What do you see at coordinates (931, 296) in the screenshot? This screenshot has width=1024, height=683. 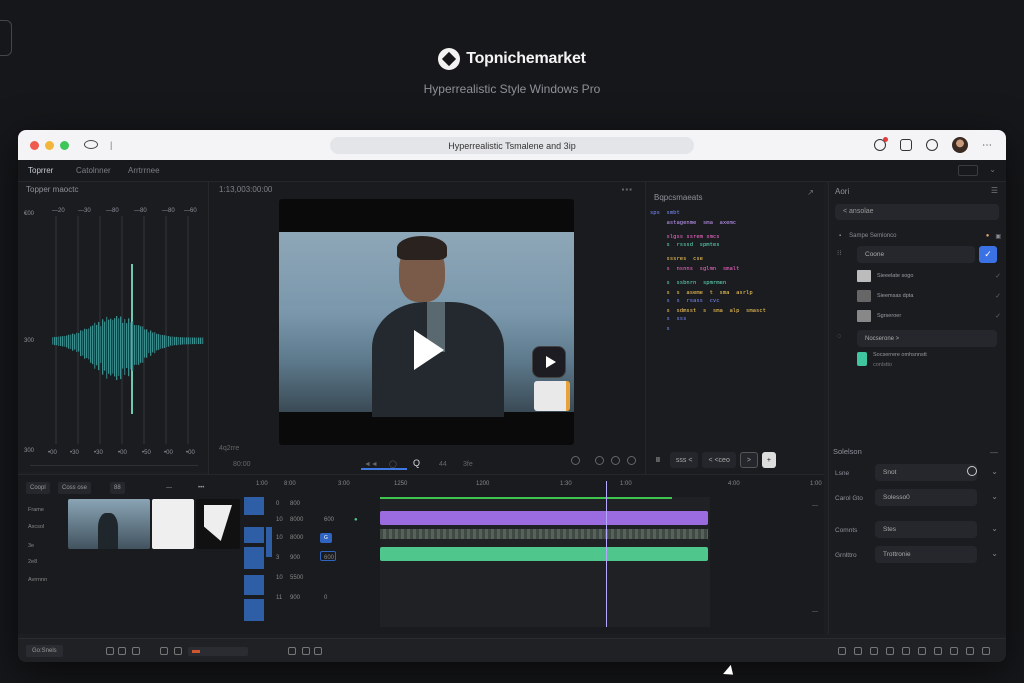 I see `asset-item-2: Sieemsas dpta ✓` at bounding box center [931, 296].